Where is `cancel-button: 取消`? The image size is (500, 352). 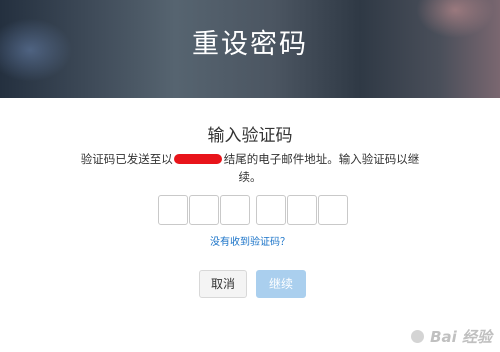
cancel-button: 取消 is located at coordinates (223, 284).